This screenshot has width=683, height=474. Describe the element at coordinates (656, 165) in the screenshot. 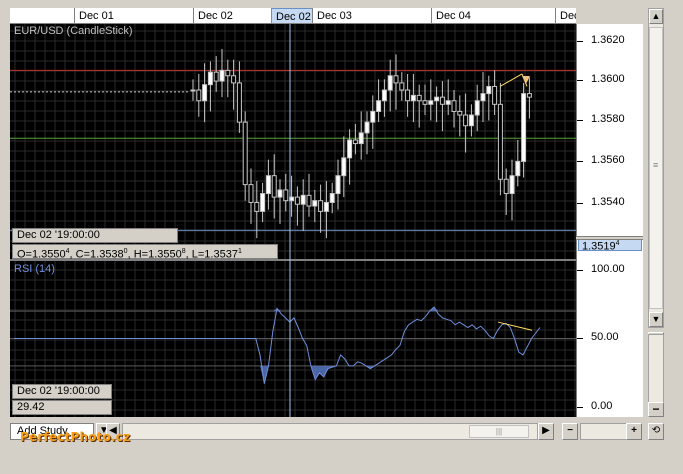

I see `grip-icon: ≡` at that location.